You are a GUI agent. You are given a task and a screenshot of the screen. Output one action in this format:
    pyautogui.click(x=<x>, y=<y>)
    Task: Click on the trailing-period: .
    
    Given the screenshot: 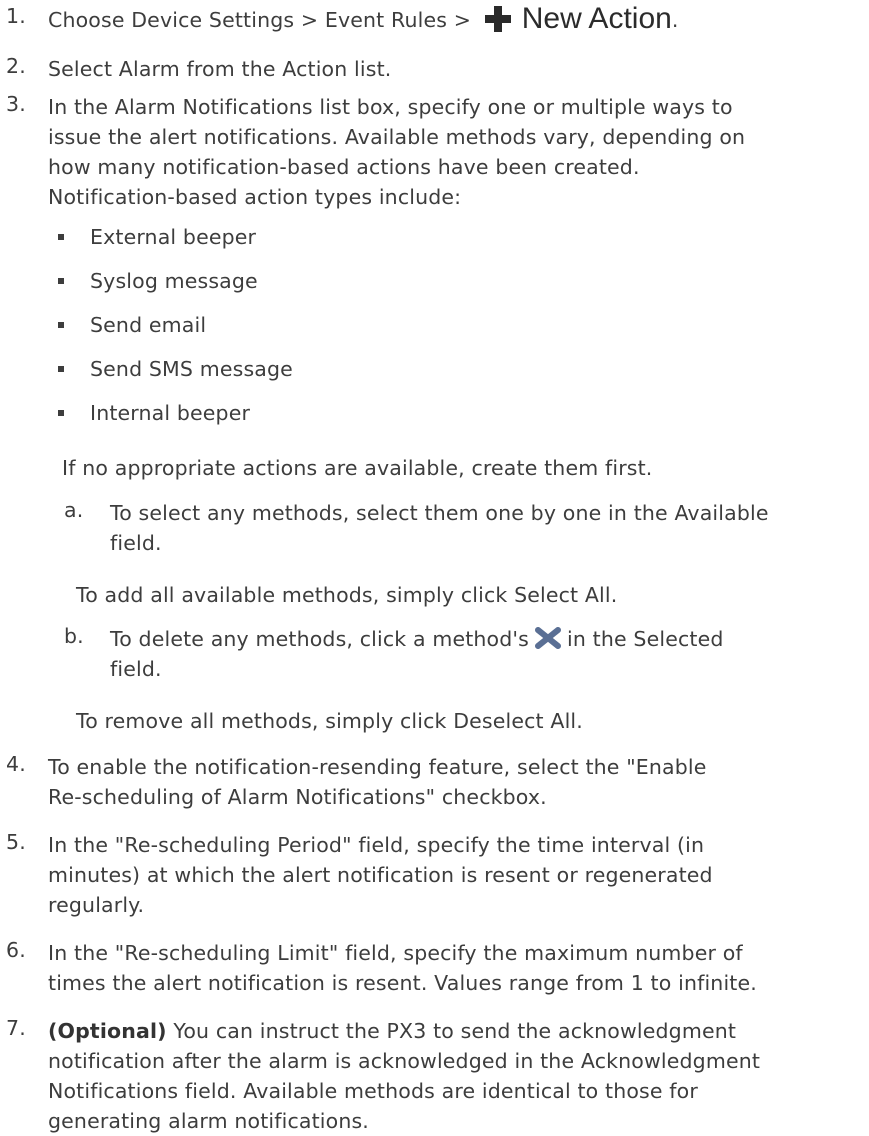 What is the action you would take?
    pyautogui.click(x=675, y=20)
    